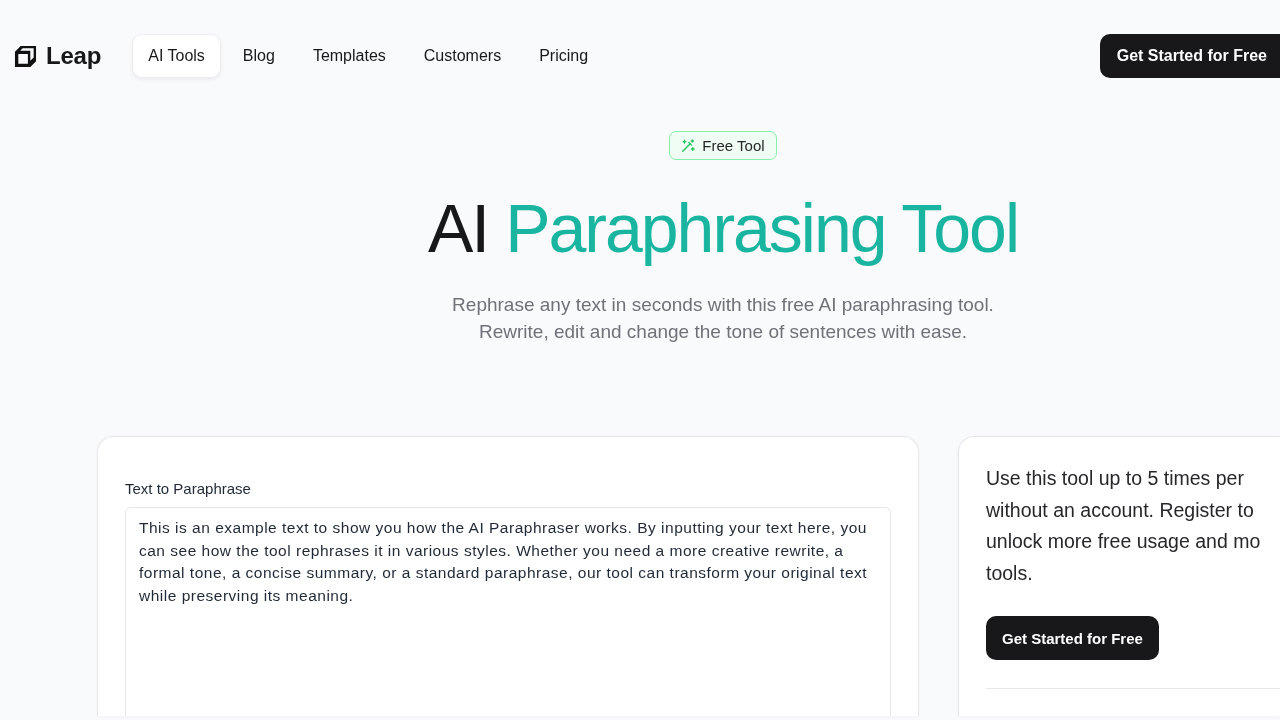 This screenshot has height=720, width=1280. What do you see at coordinates (462, 56) in the screenshot?
I see `nav-link: Customers` at bounding box center [462, 56].